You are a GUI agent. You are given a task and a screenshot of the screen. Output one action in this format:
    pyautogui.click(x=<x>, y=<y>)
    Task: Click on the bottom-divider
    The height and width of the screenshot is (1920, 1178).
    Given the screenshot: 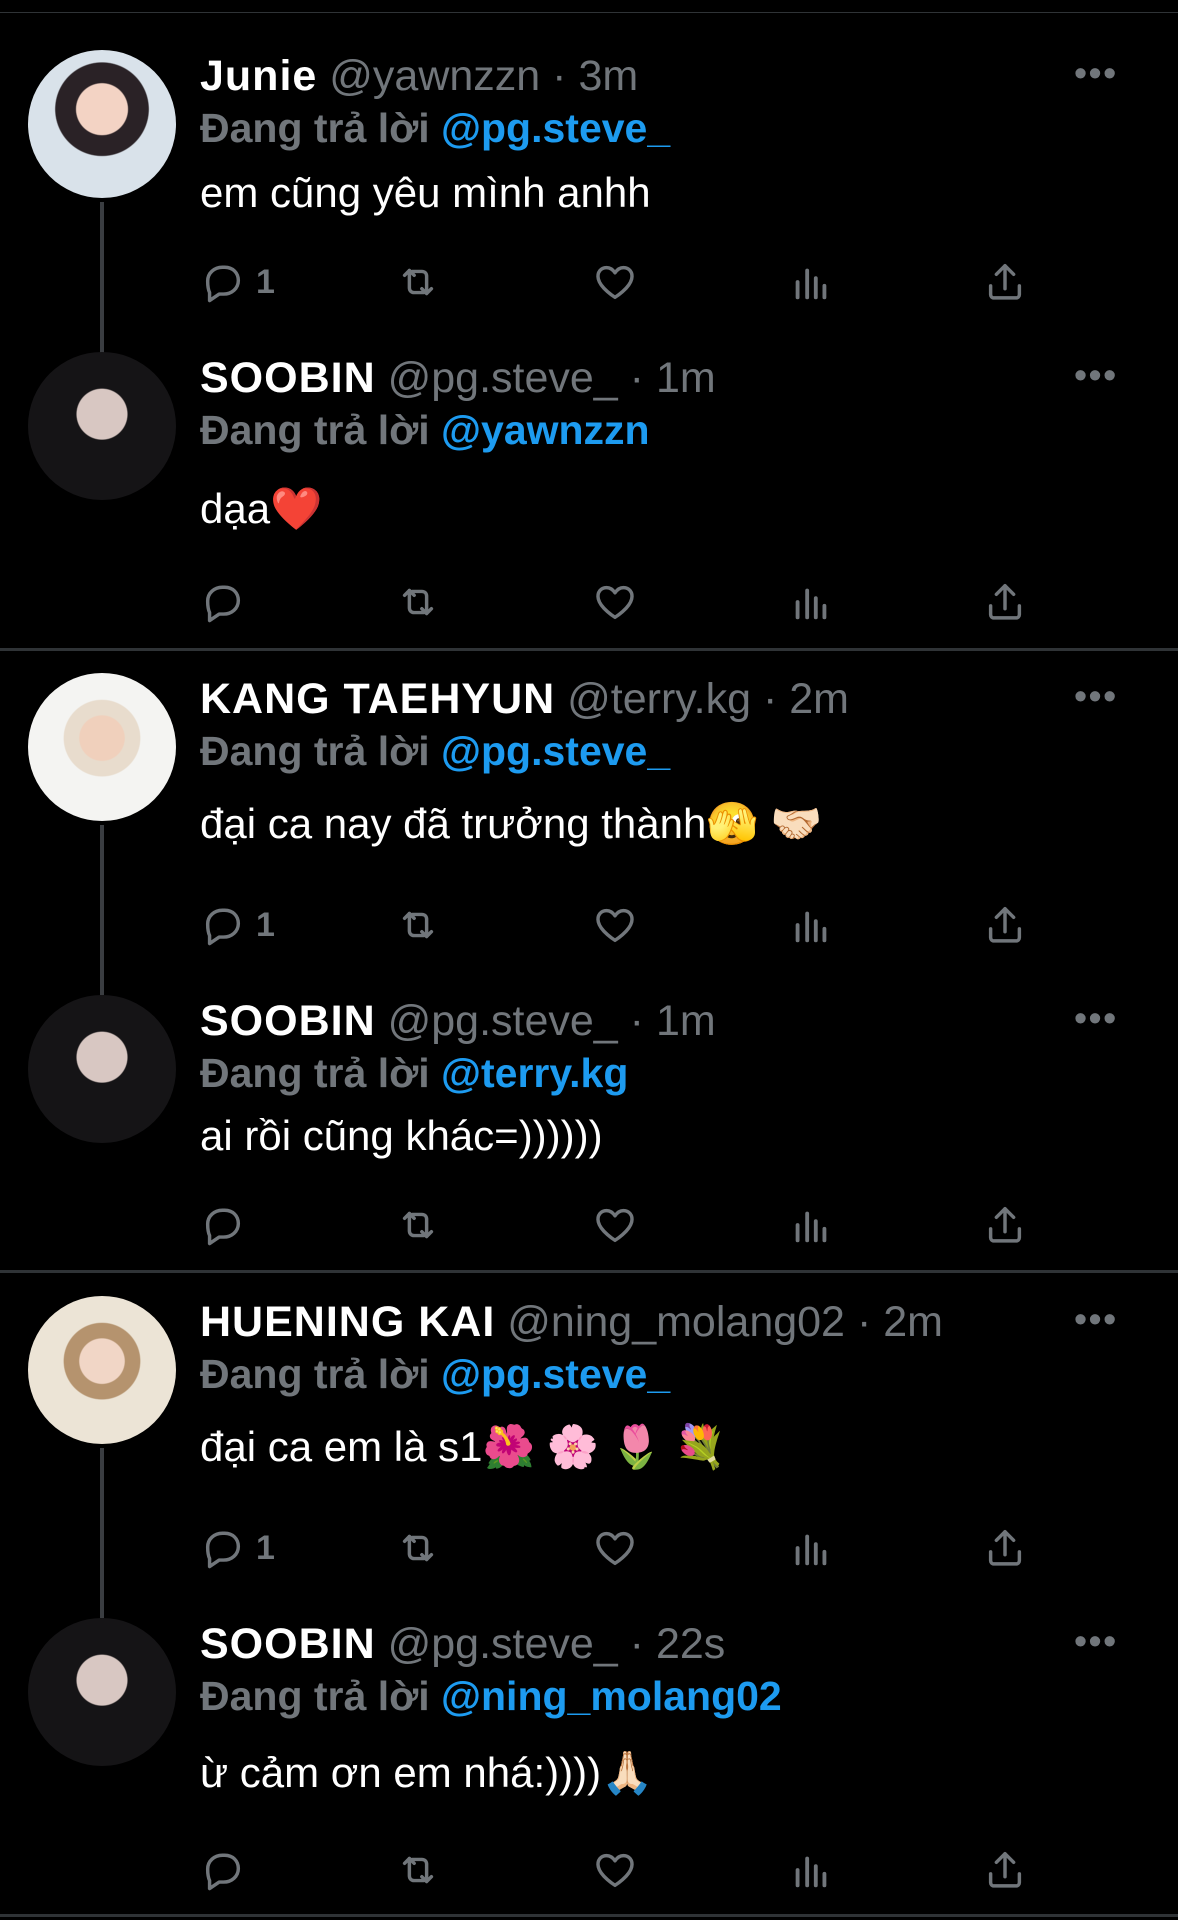 What is the action you would take?
    pyautogui.click(x=589, y=1915)
    